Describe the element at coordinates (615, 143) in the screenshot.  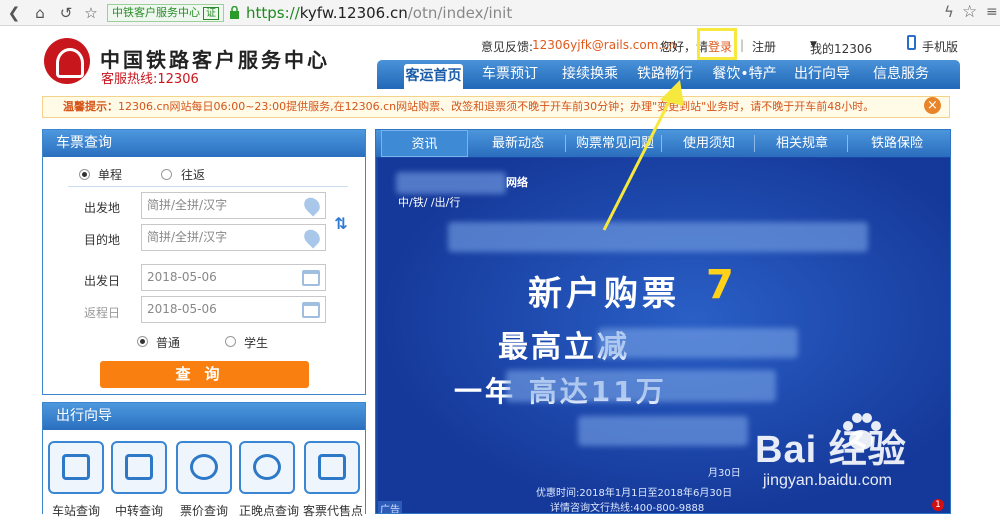
I see `tab-faq: 购票常见问题` at that location.